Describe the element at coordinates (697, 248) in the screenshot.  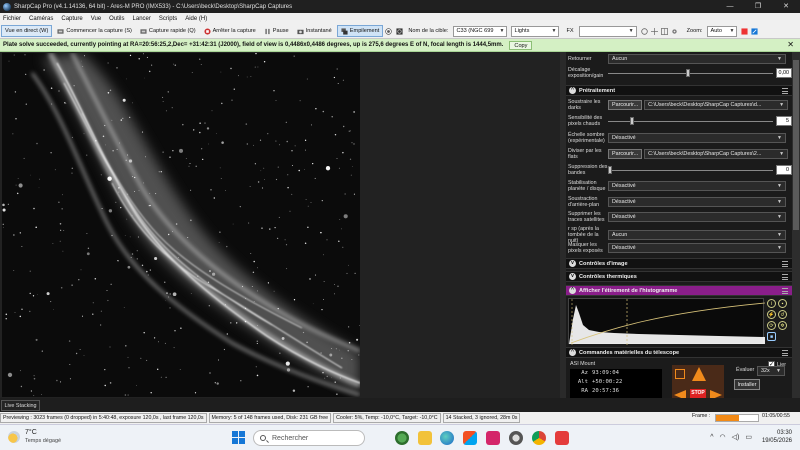
I see `mask-dropdown: Désactivé ▼` at that location.